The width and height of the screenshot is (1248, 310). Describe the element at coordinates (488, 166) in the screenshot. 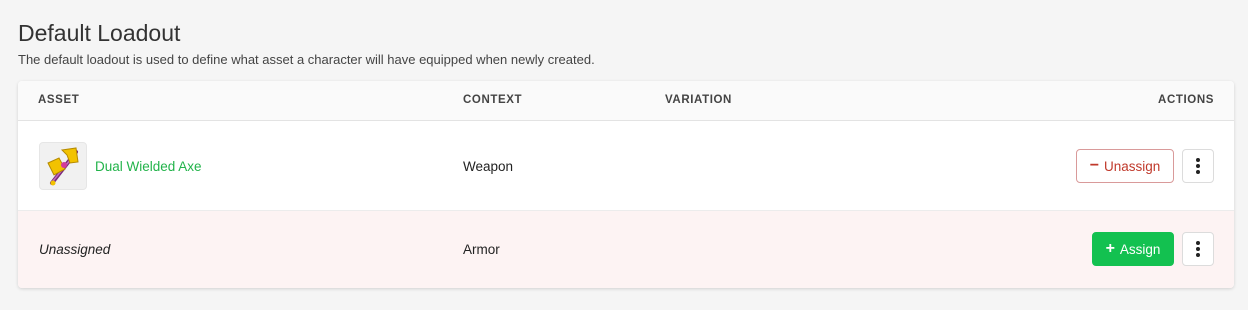

I see `context-cell: Weapon` at that location.